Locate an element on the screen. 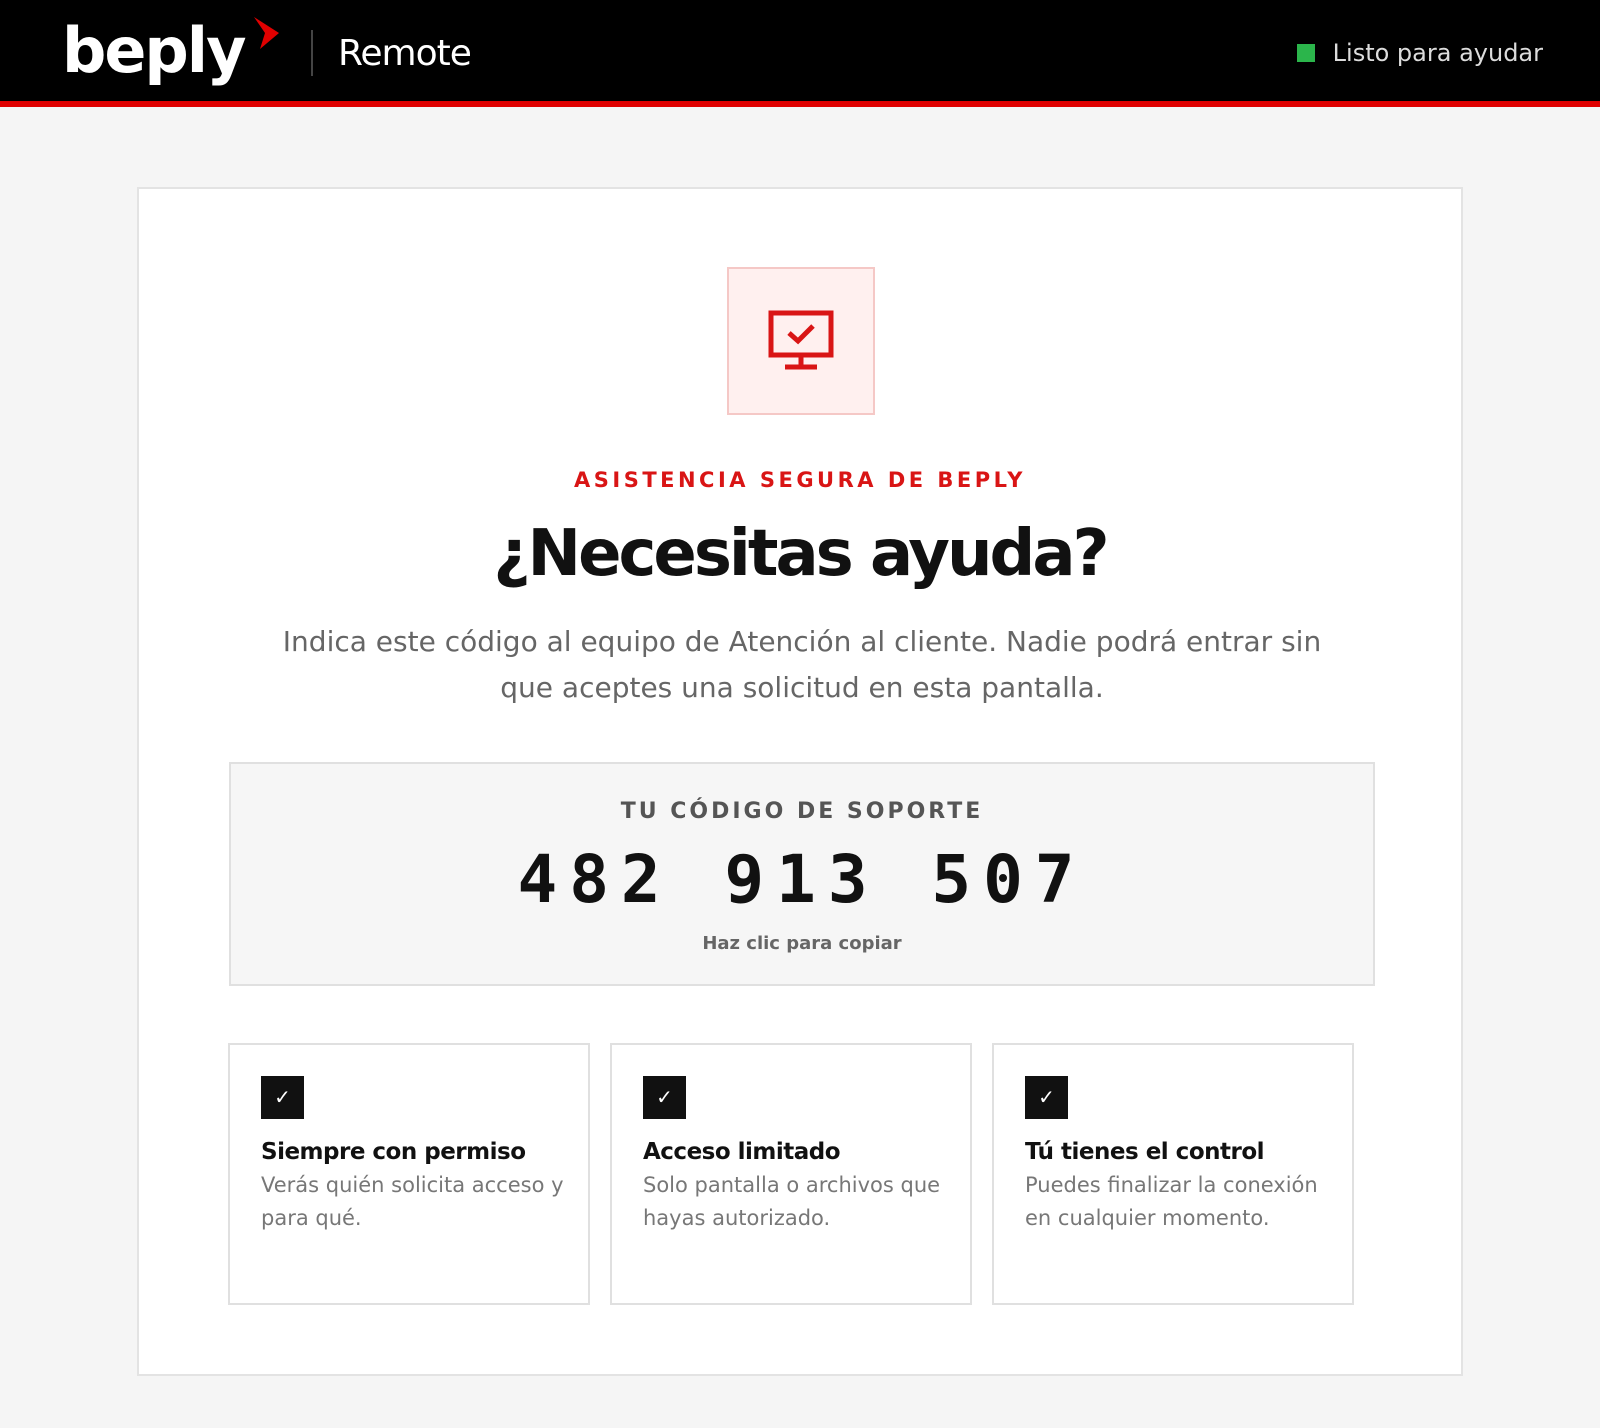 Image resolution: width=1600 pixels, height=1428 pixels. connection-status: Listo para ayudar is located at coordinates (1419, 53).